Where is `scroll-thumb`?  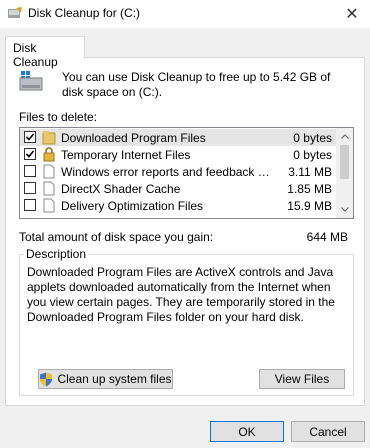
scroll-thumb is located at coordinates (344, 162).